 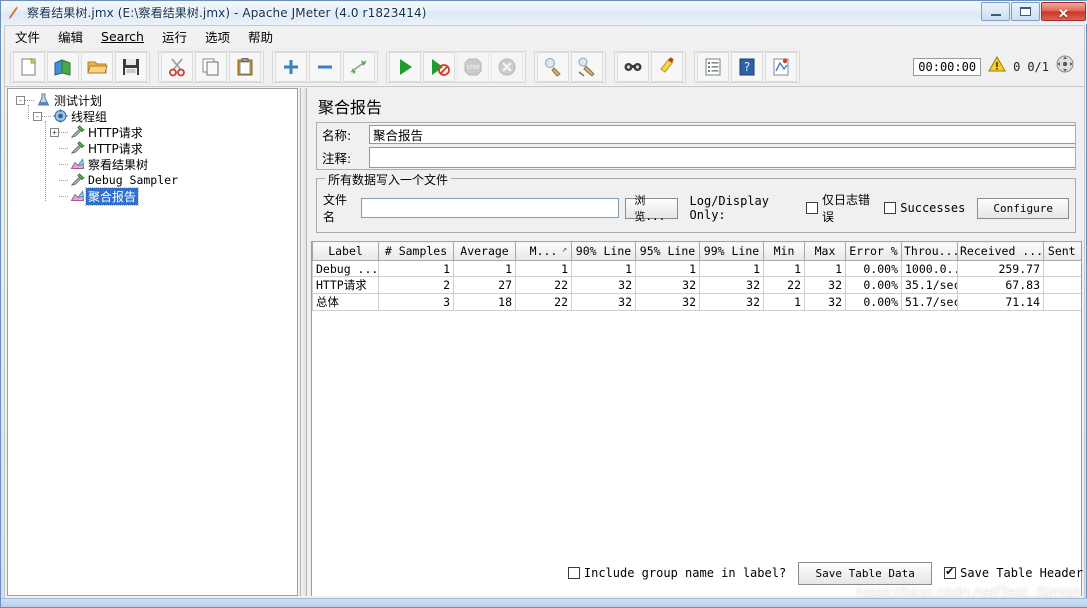 I want to click on expand-all-icon, so click(x=291, y=66).